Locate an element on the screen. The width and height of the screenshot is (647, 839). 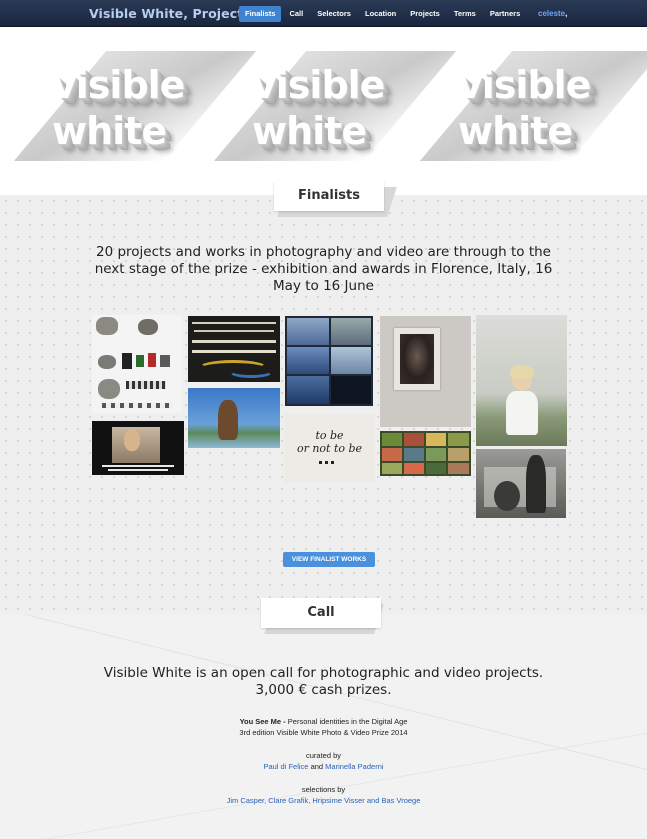
finalists-heading: Finalists is located at coordinates (329, 195).